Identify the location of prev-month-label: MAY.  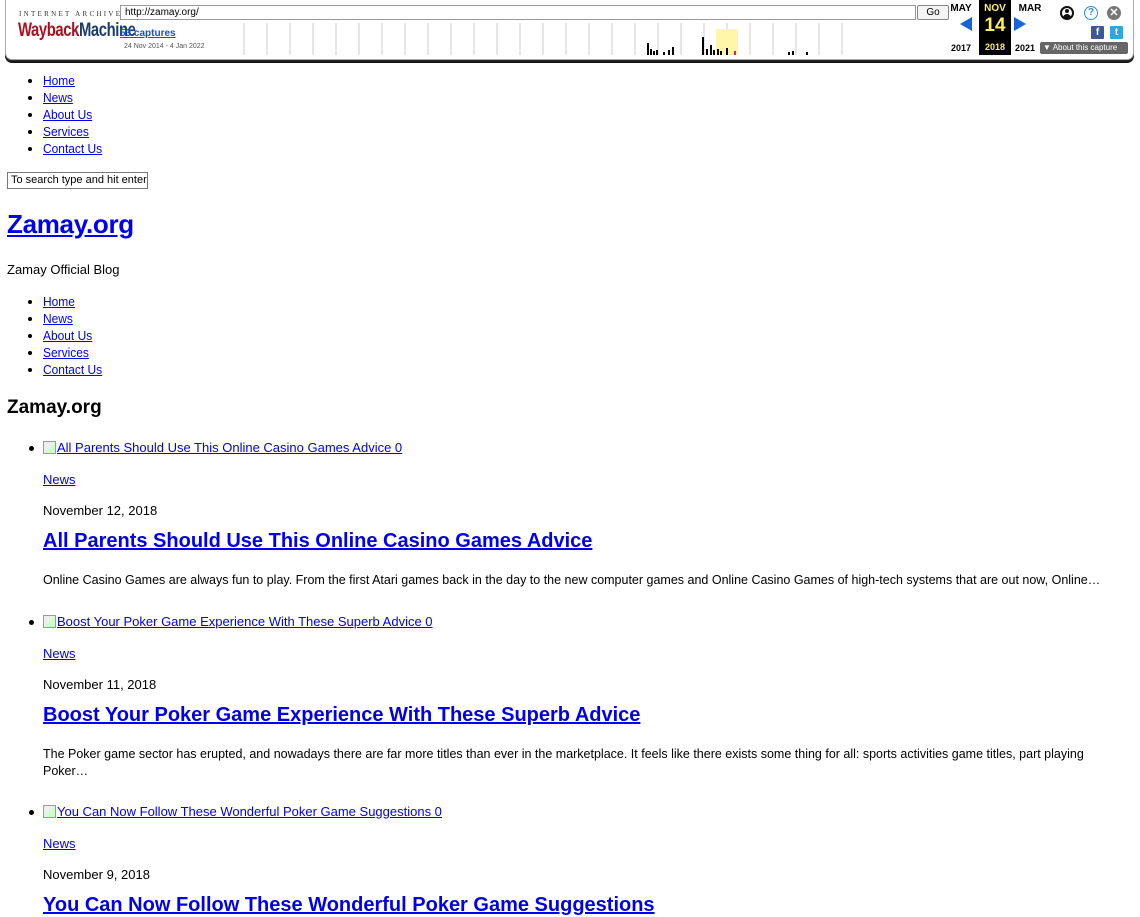
(961, 8).